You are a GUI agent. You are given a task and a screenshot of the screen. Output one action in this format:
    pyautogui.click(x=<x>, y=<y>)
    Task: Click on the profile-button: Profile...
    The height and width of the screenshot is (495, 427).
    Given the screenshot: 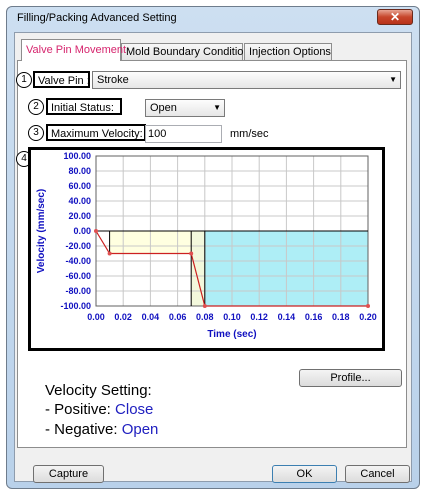 What is the action you would take?
    pyautogui.click(x=350, y=378)
    